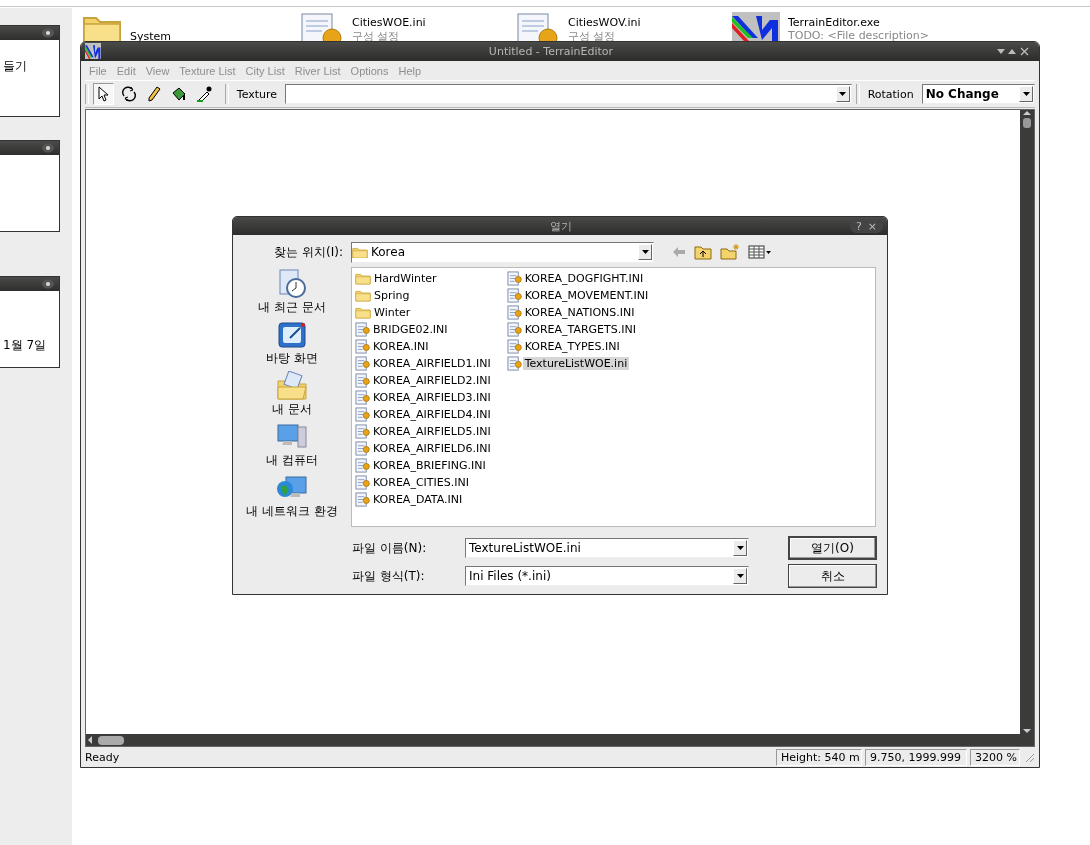 Image resolution: width=1090 pixels, height=845 pixels. Describe the element at coordinates (25, 345) in the screenshot. I see `gadget-date: 1월 7일` at that location.